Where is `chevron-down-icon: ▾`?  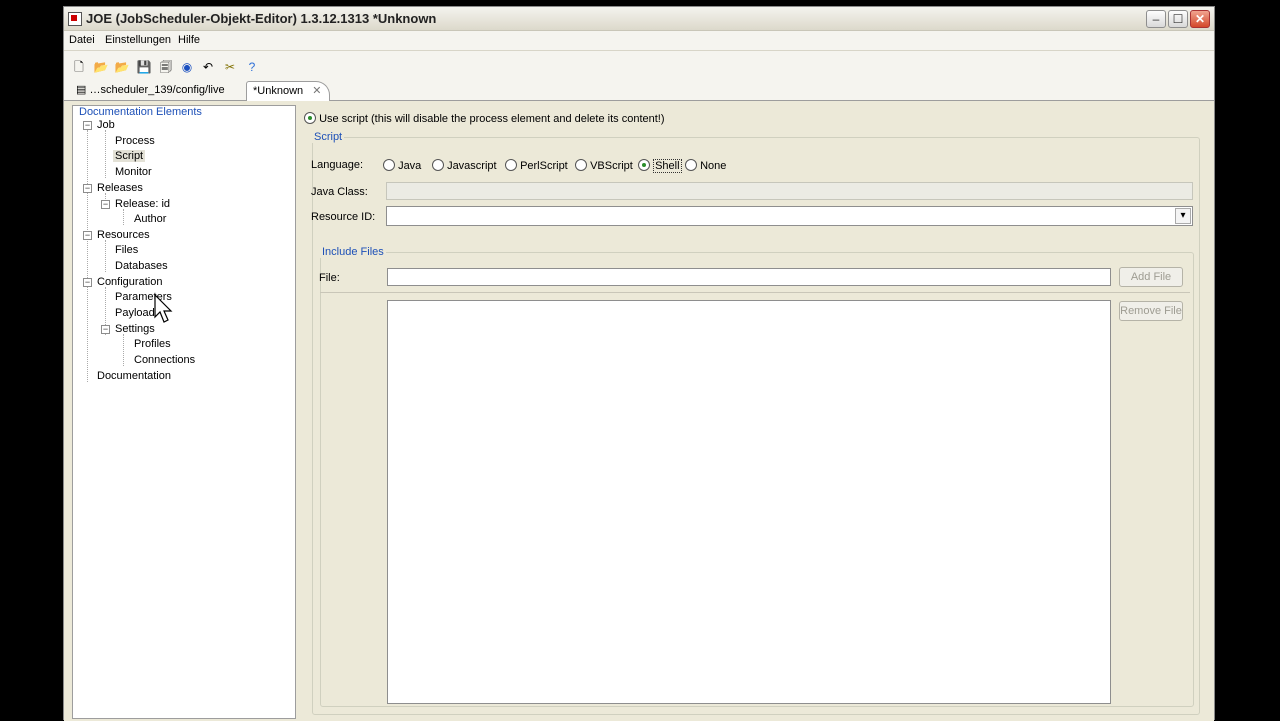 chevron-down-icon: ▾ is located at coordinates (1183, 216).